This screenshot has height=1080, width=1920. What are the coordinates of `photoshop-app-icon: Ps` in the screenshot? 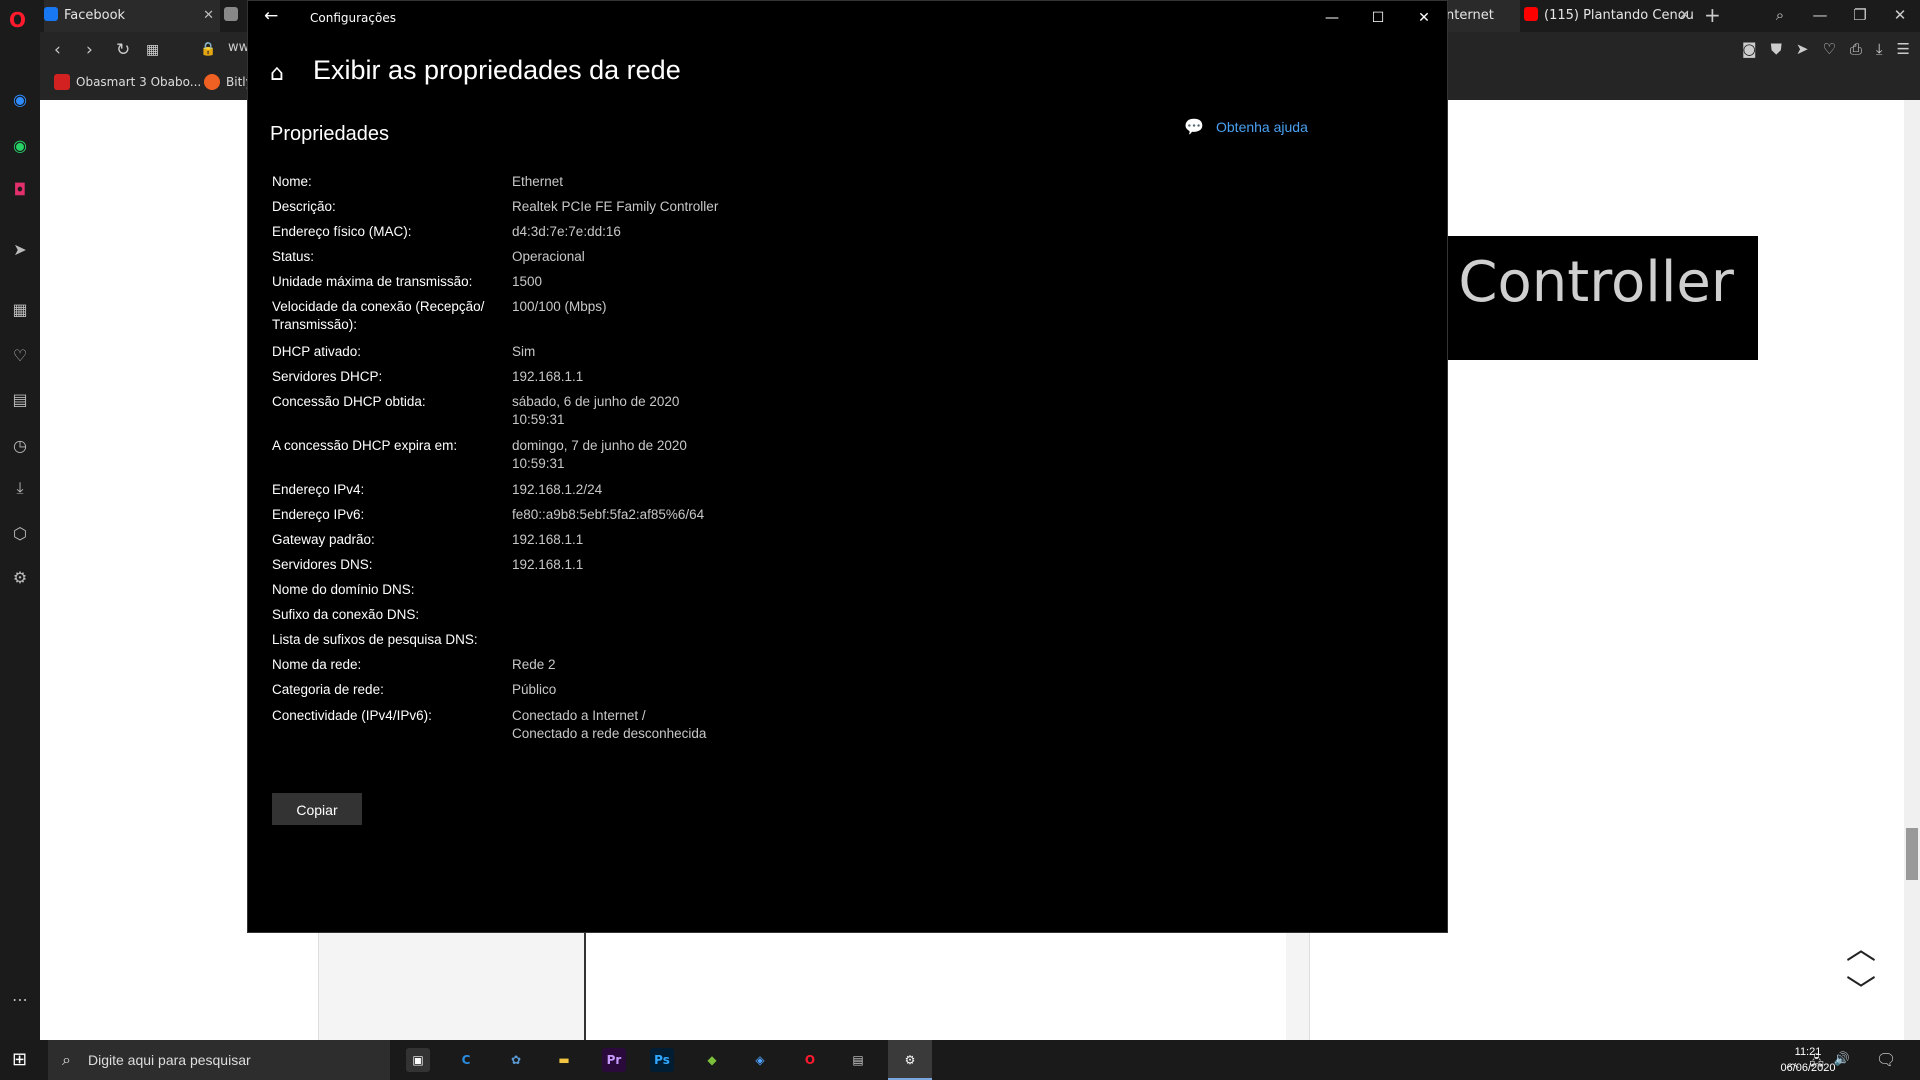 It's located at (662, 1060).